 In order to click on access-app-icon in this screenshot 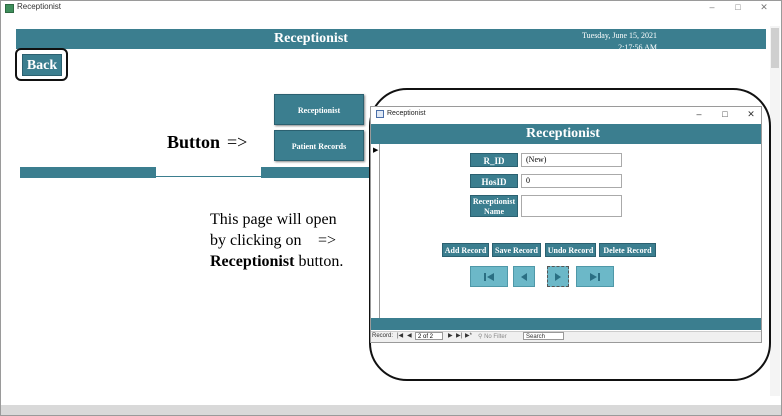, I will do `click(9, 8)`.